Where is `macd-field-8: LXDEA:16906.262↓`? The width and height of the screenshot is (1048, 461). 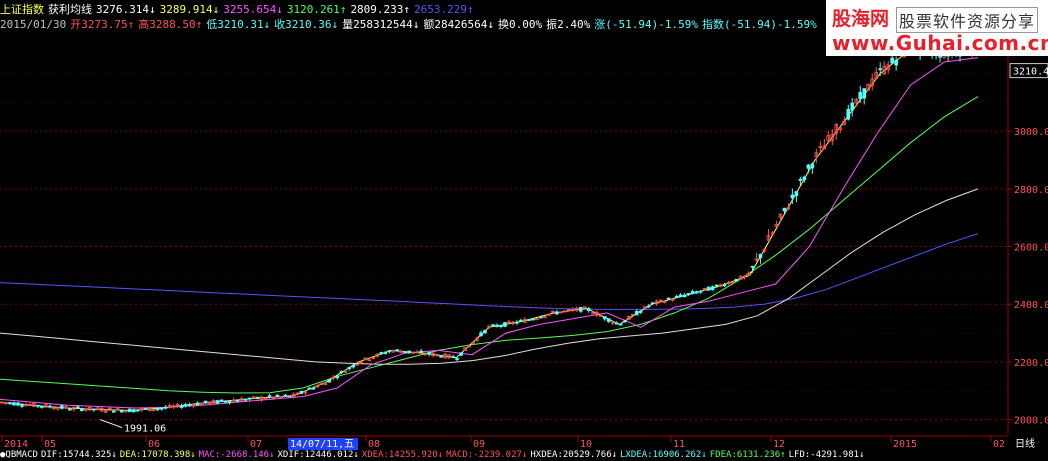
macd-field-8: LXDEA:16906.262↓ is located at coordinates (663, 455).